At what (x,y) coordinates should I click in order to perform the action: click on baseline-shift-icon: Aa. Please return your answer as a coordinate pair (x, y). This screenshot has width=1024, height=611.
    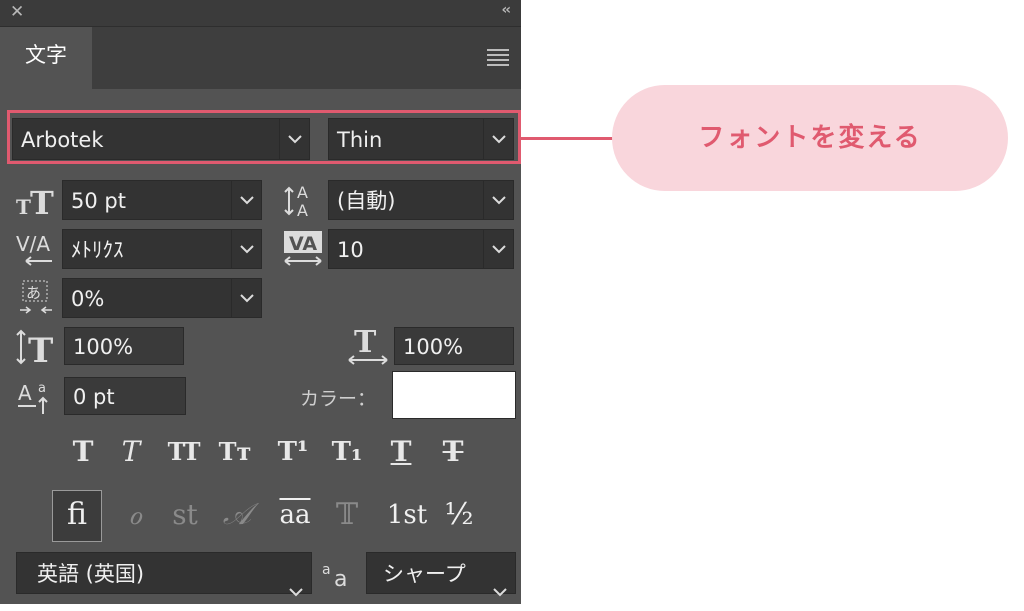
    Looking at the image, I should click on (38, 396).